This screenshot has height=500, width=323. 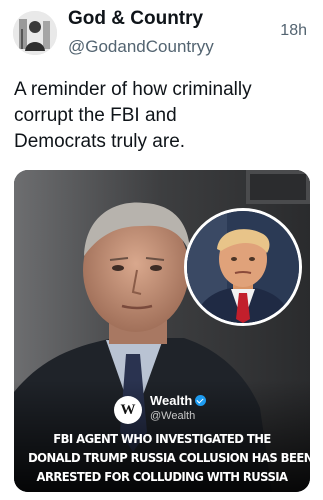 What do you see at coordinates (135, 19) in the screenshot?
I see `display-name: God & Country` at bounding box center [135, 19].